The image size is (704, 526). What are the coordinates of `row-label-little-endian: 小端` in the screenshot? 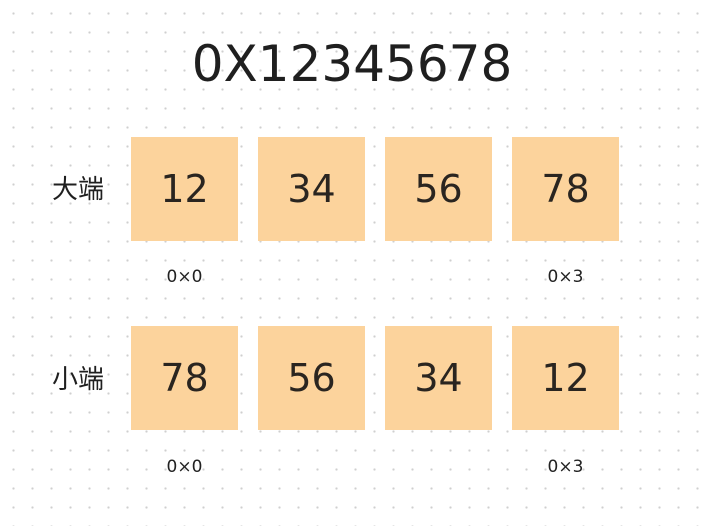 It's located at (78, 380).